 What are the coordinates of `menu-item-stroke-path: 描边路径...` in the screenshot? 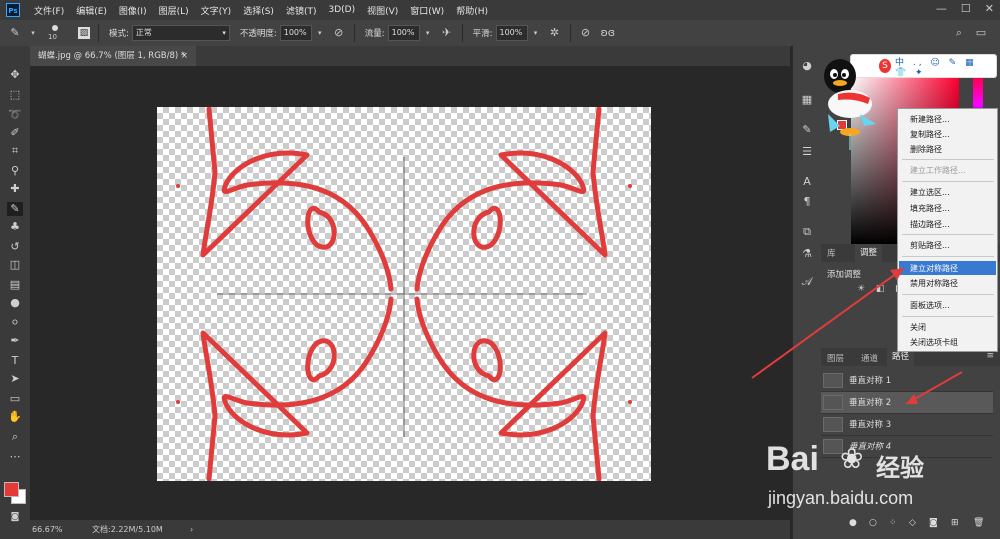 It's located at (930, 224).